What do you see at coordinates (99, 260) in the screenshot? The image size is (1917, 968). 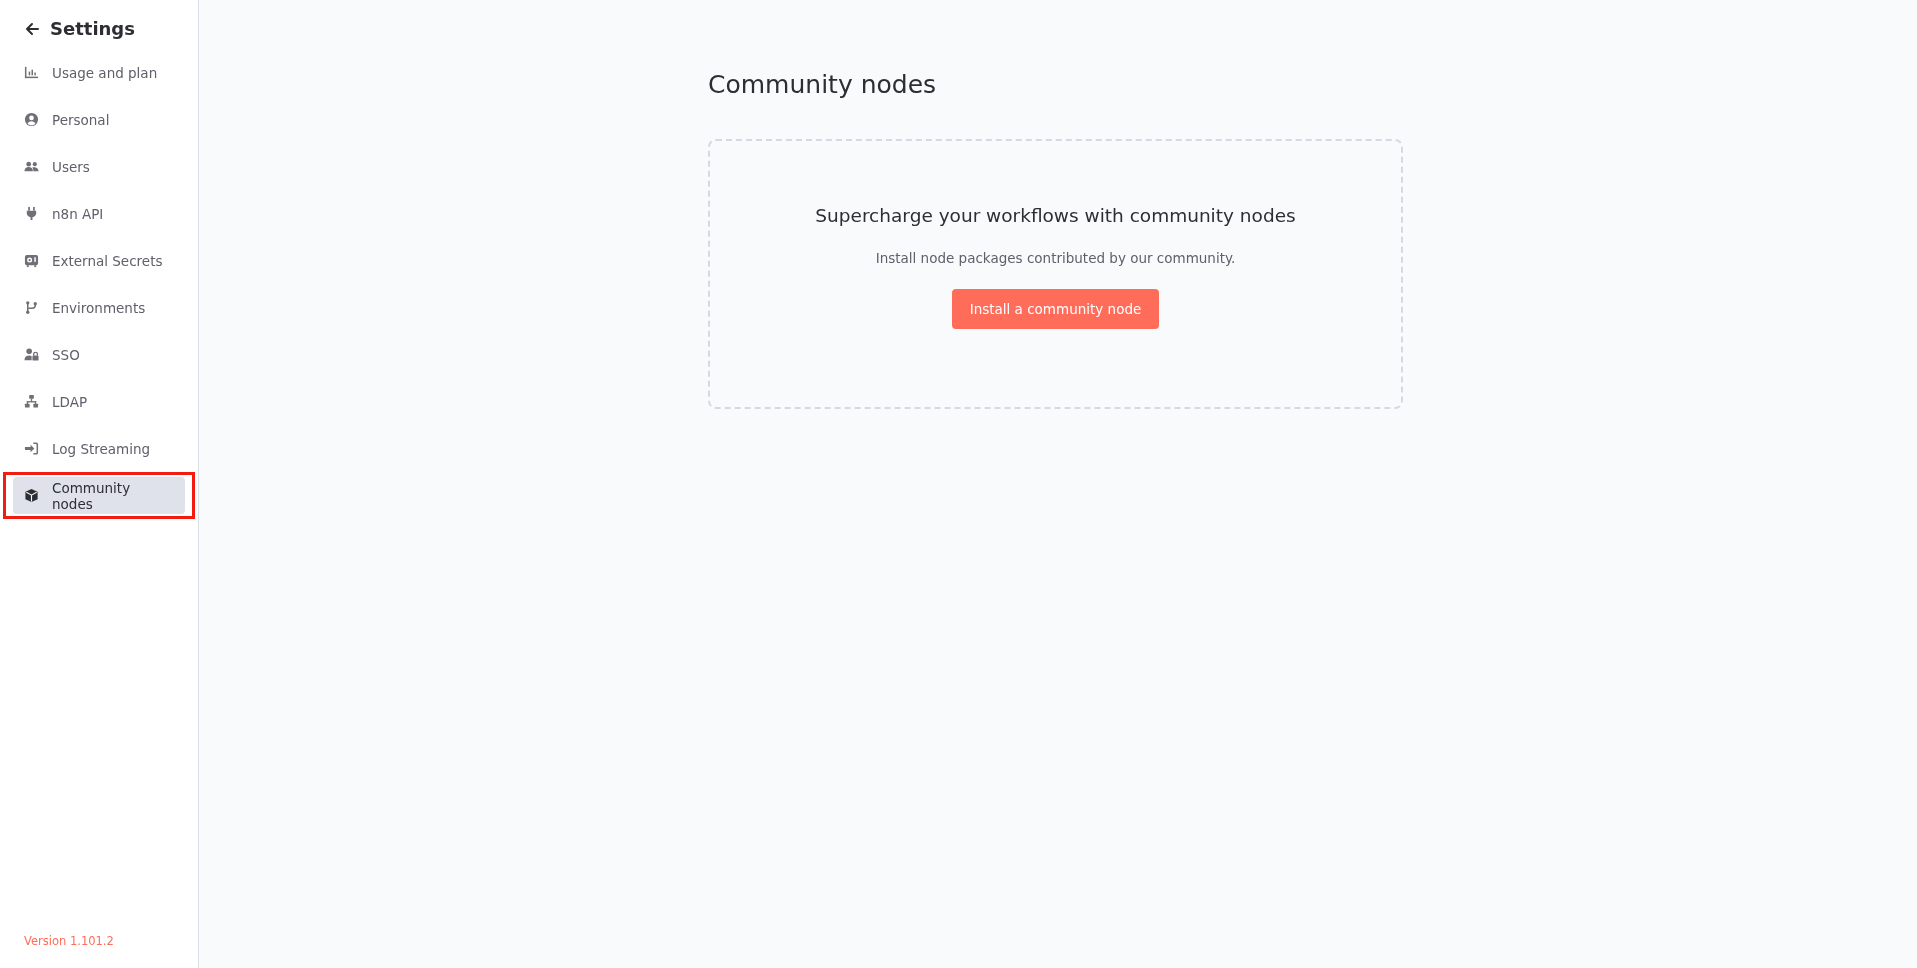 I see `sidebar-item: External Secrets` at bounding box center [99, 260].